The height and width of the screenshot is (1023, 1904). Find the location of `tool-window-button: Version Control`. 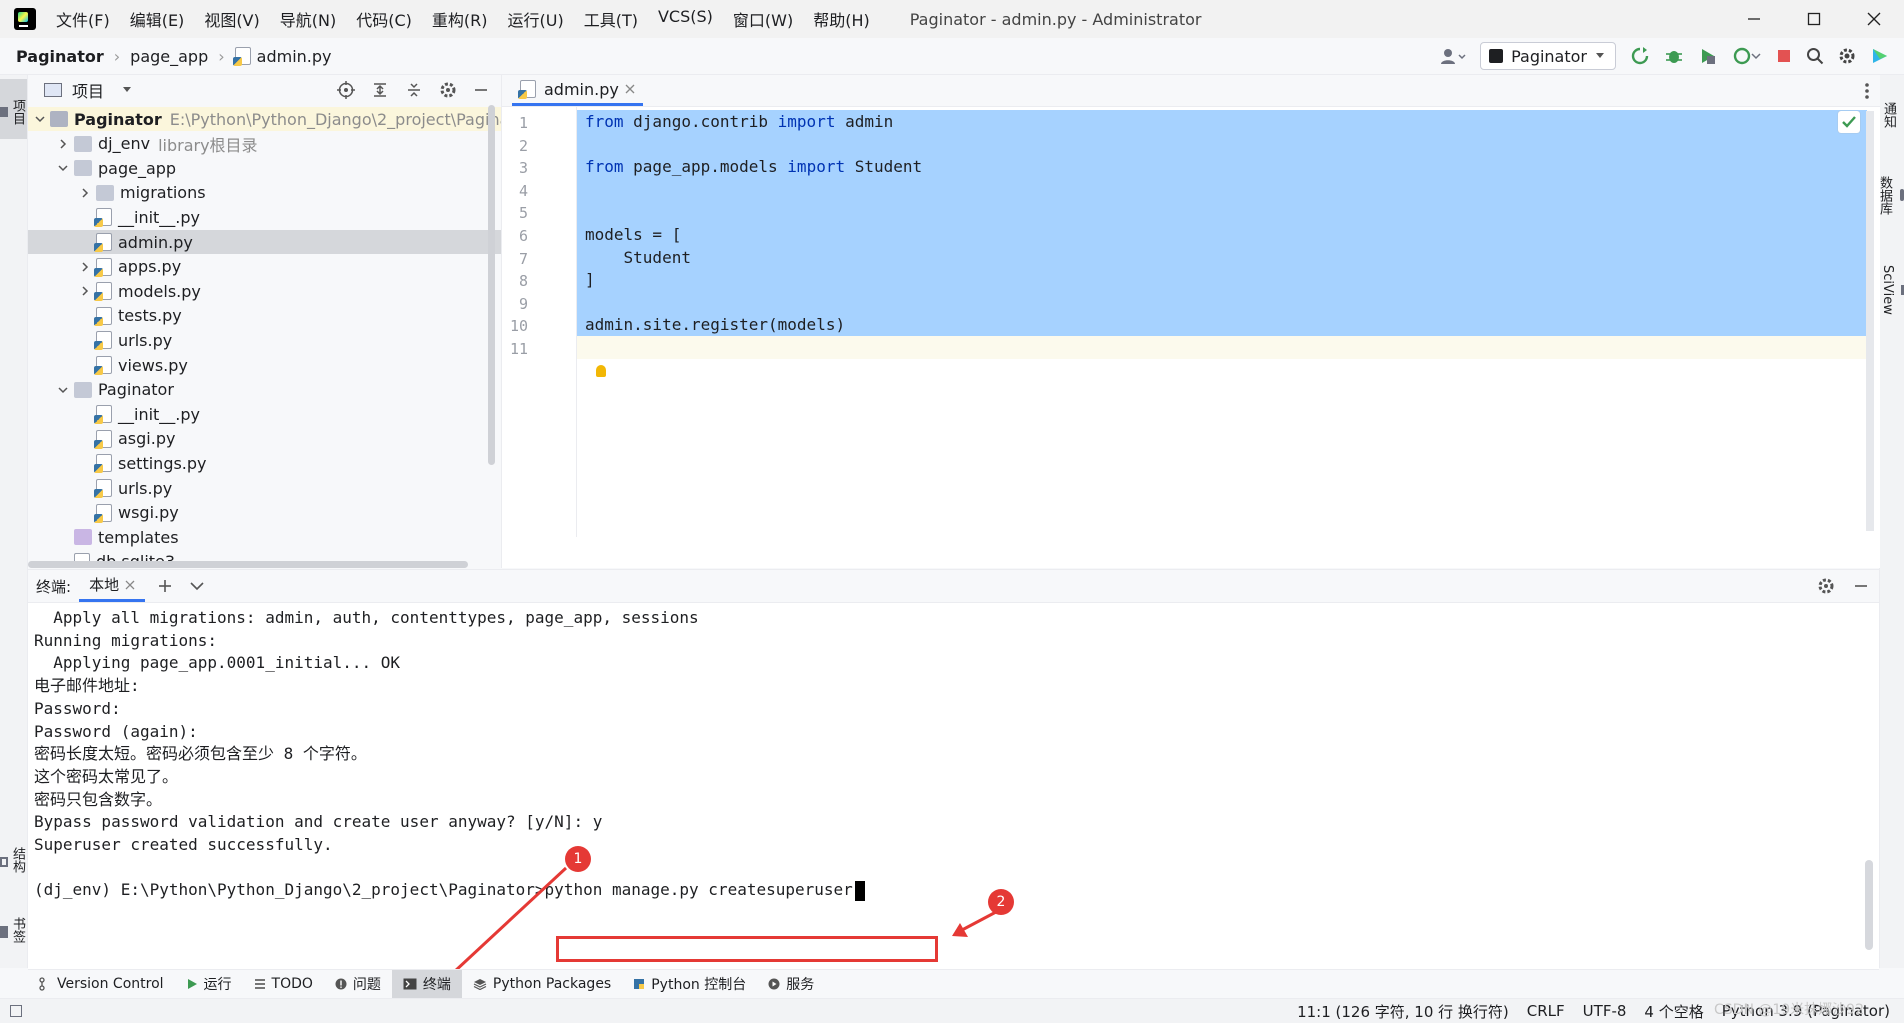

tool-window-button: Version Control is located at coordinates (101, 984).